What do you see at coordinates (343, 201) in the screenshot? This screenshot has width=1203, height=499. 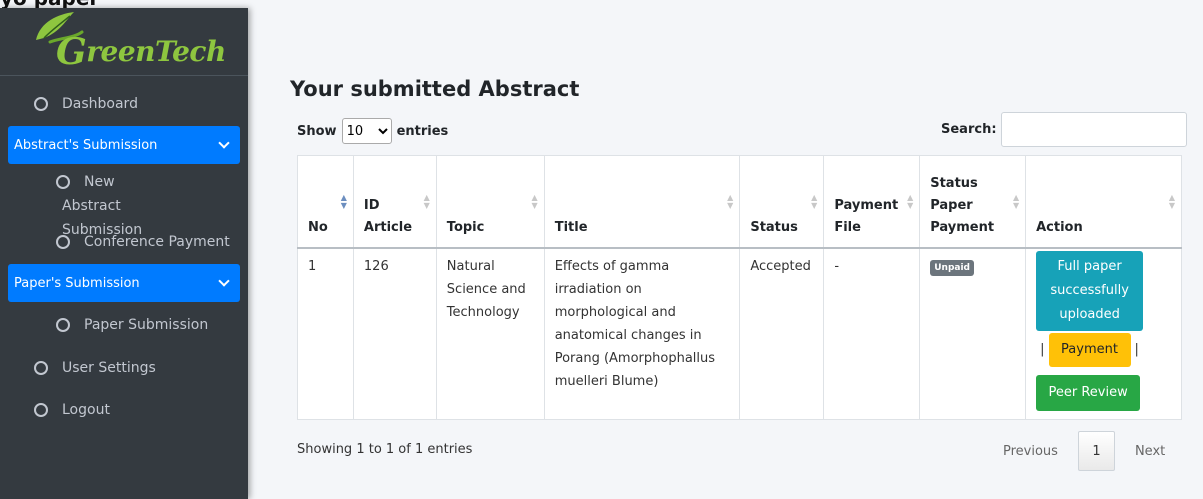 I see `sort-asc-icon: ▲ ▼` at bounding box center [343, 201].